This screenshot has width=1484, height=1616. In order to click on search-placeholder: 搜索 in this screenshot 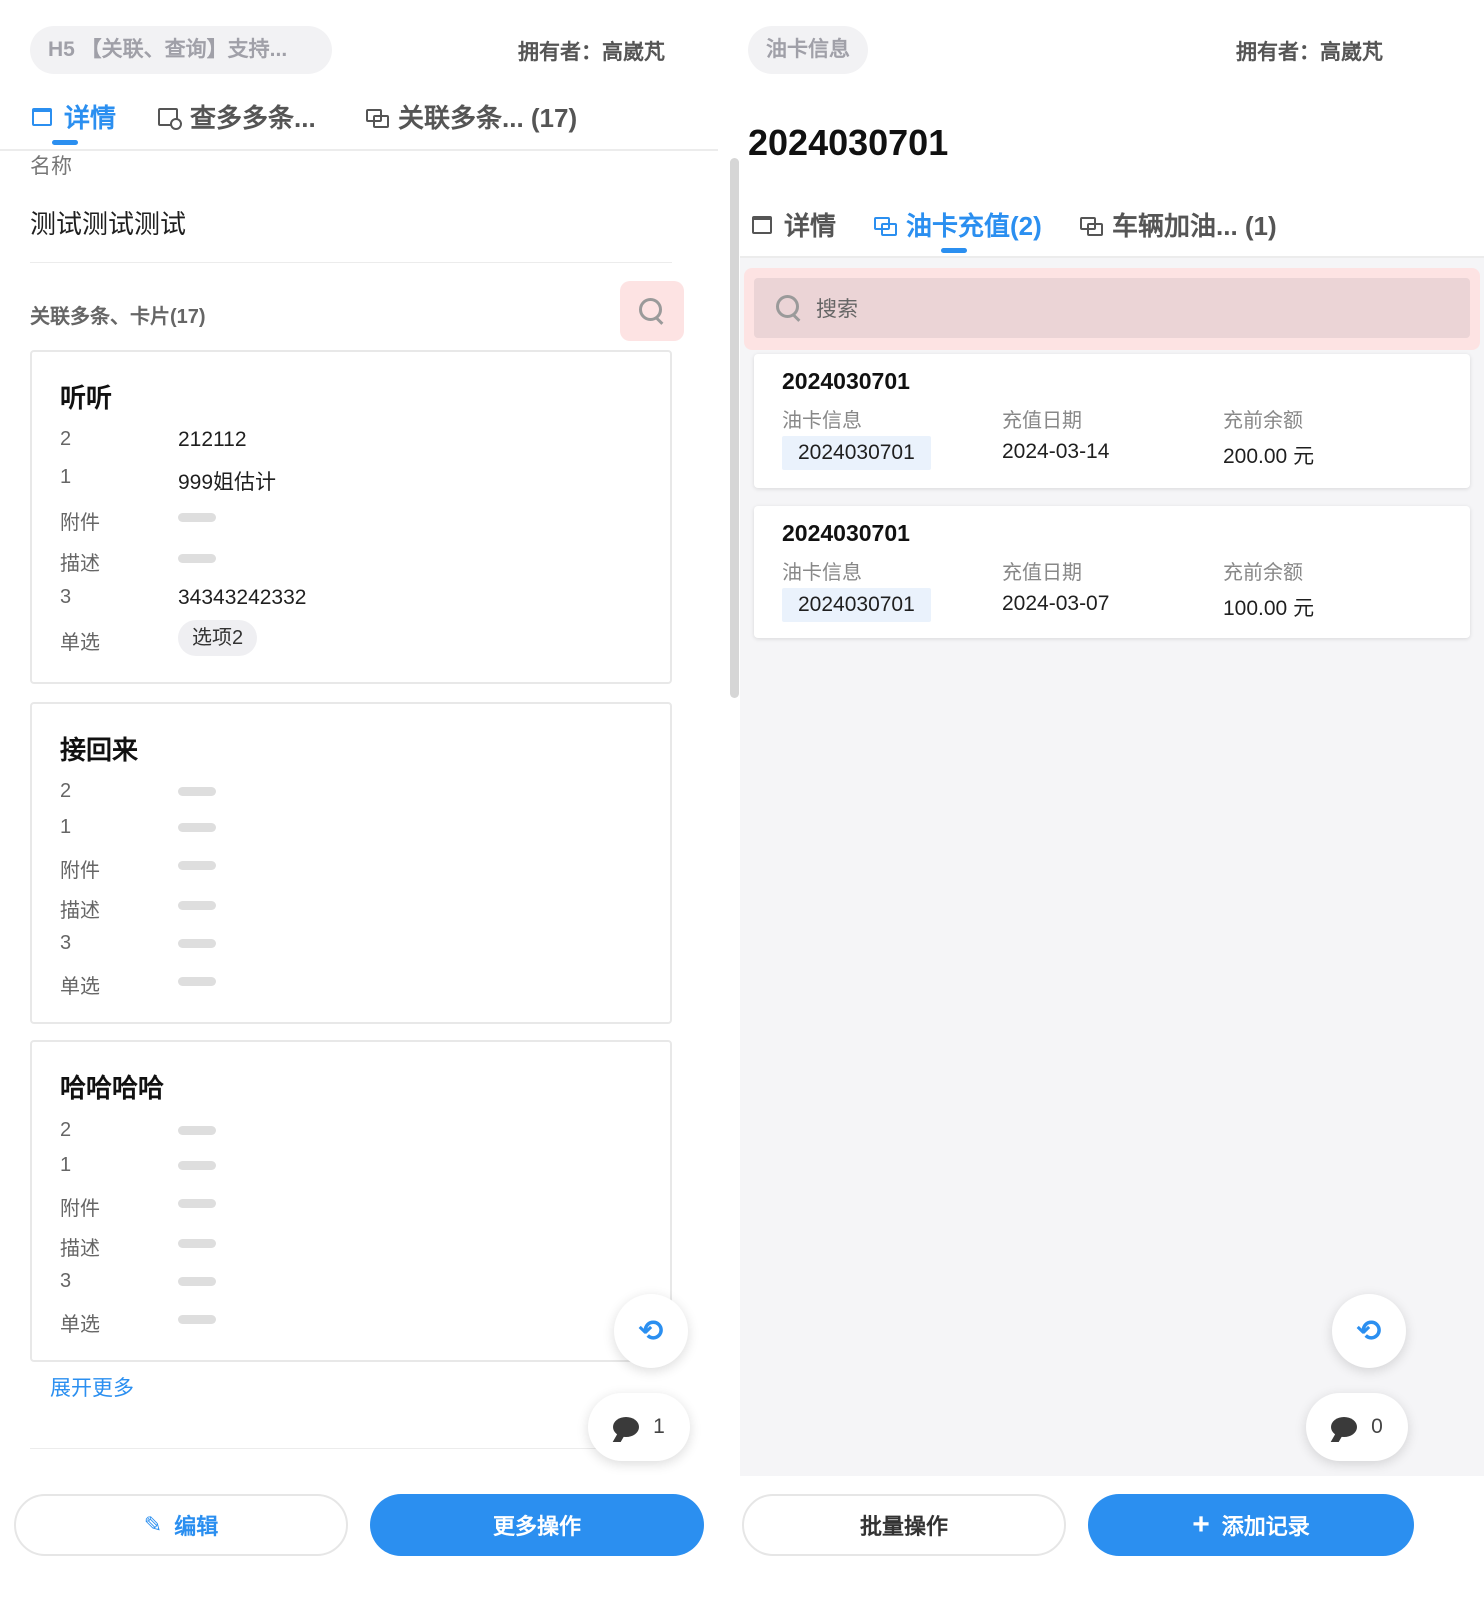, I will do `click(837, 309)`.